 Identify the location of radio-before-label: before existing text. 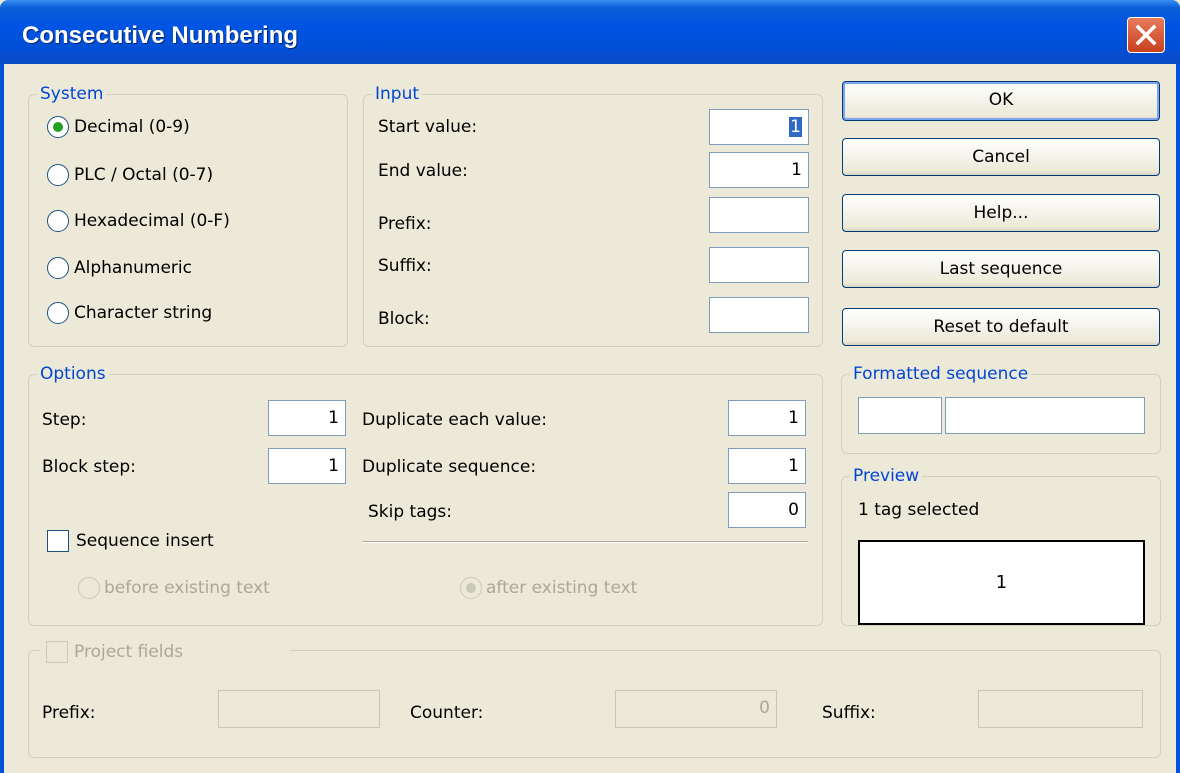
(187, 588).